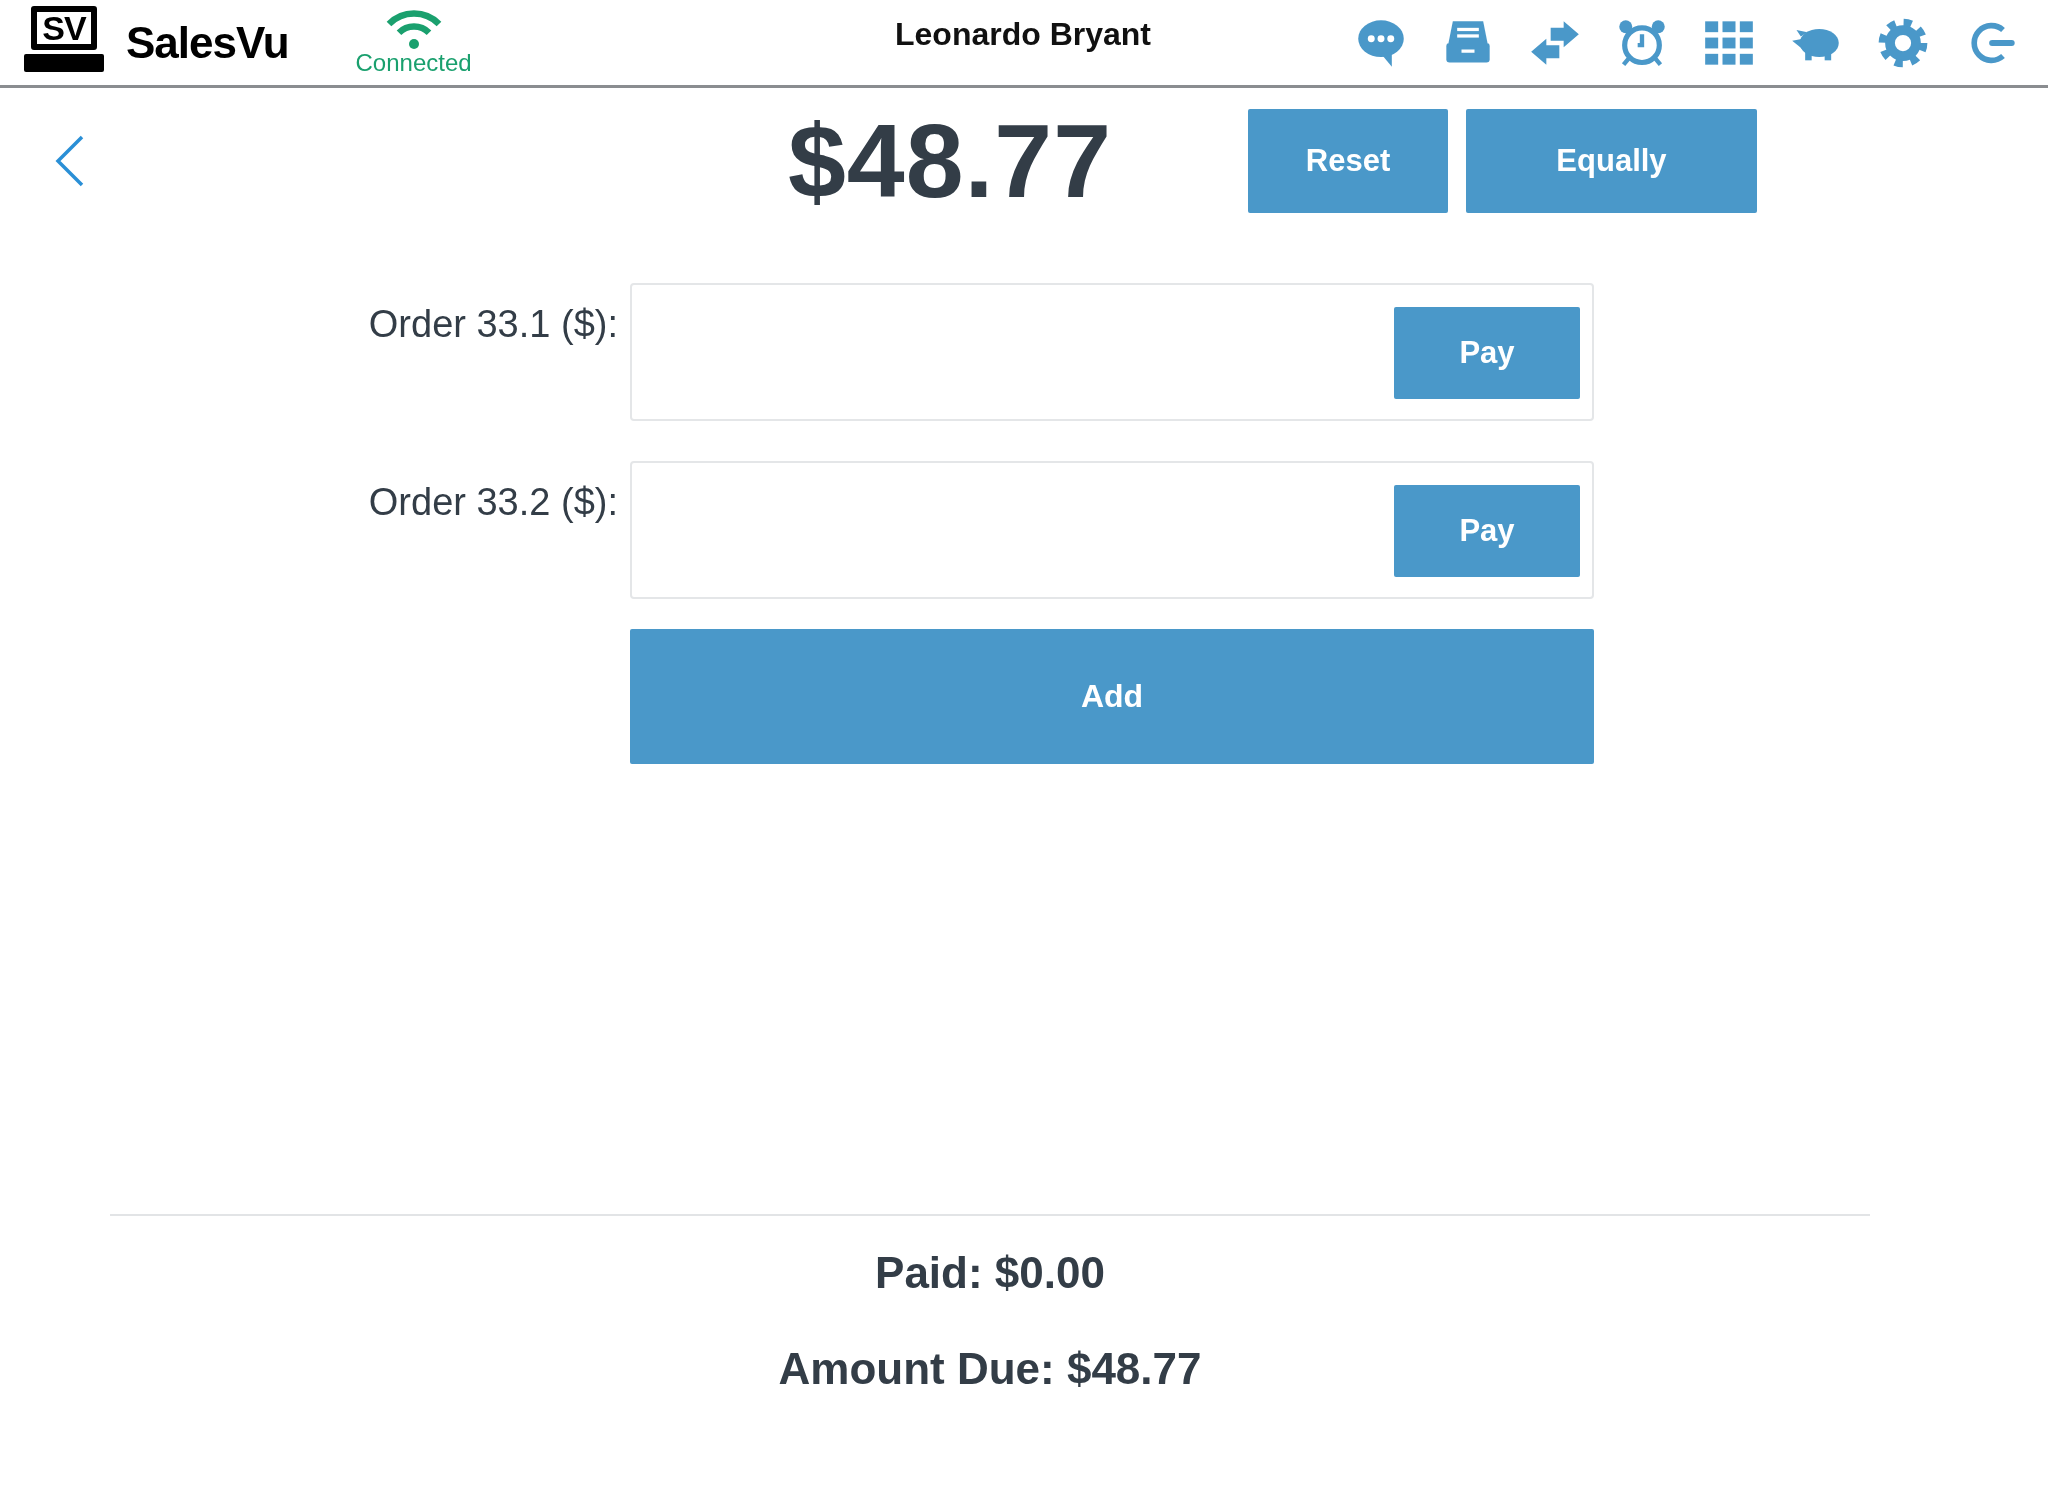 The height and width of the screenshot is (1493, 2048). What do you see at coordinates (1348, 161) in the screenshot?
I see `reset-button: Reset` at bounding box center [1348, 161].